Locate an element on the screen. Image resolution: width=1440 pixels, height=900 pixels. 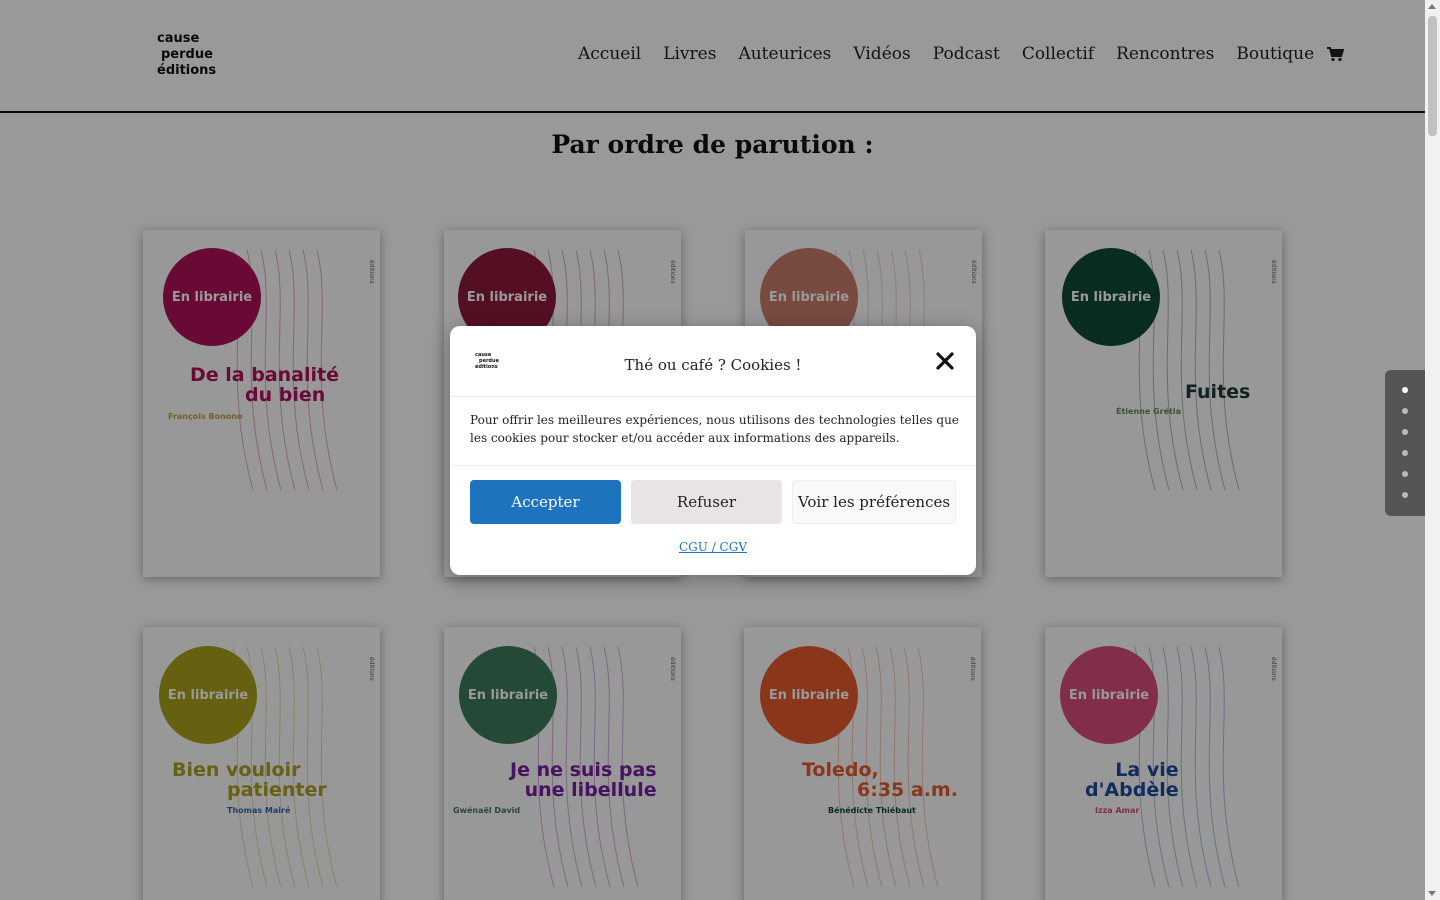
accept-button: Accepter is located at coordinates (545, 502).